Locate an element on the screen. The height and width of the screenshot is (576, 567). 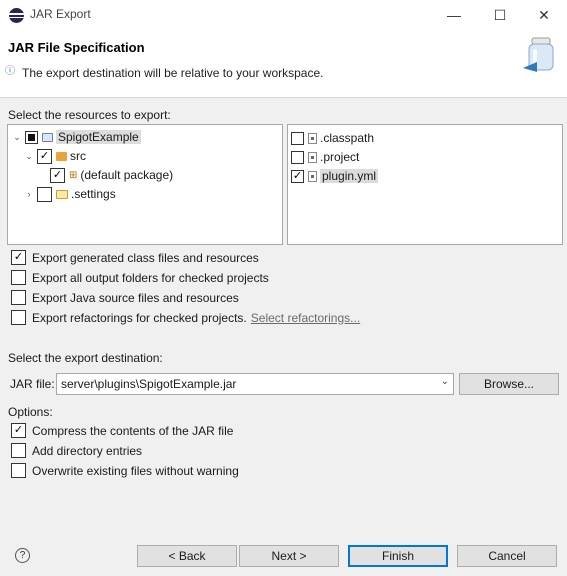
tree-item-src: ⌄ ✓ src is located at coordinates (55, 156).